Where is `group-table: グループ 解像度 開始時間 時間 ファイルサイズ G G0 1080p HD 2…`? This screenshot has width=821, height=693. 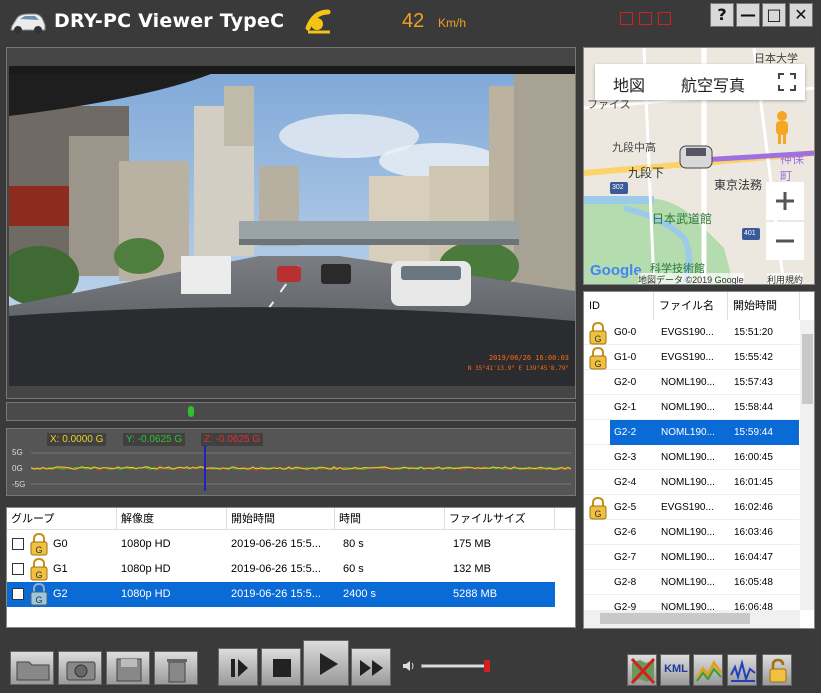 group-table: グループ 解像度 開始時間 時間 ファイルサイズ G G0 1080p HD 2… is located at coordinates (291, 567).